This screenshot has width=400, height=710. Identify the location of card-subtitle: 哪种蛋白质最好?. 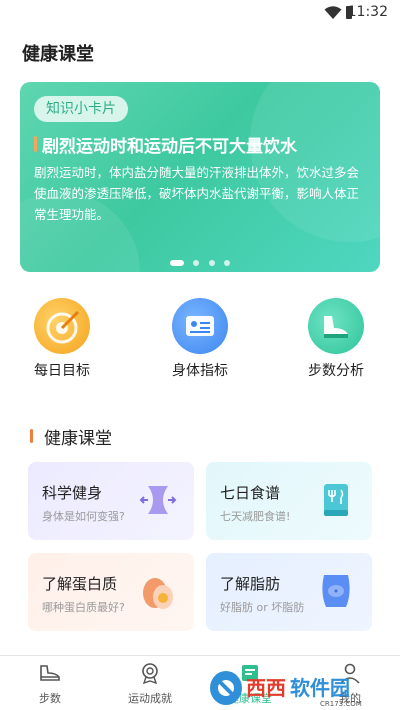
(83, 607).